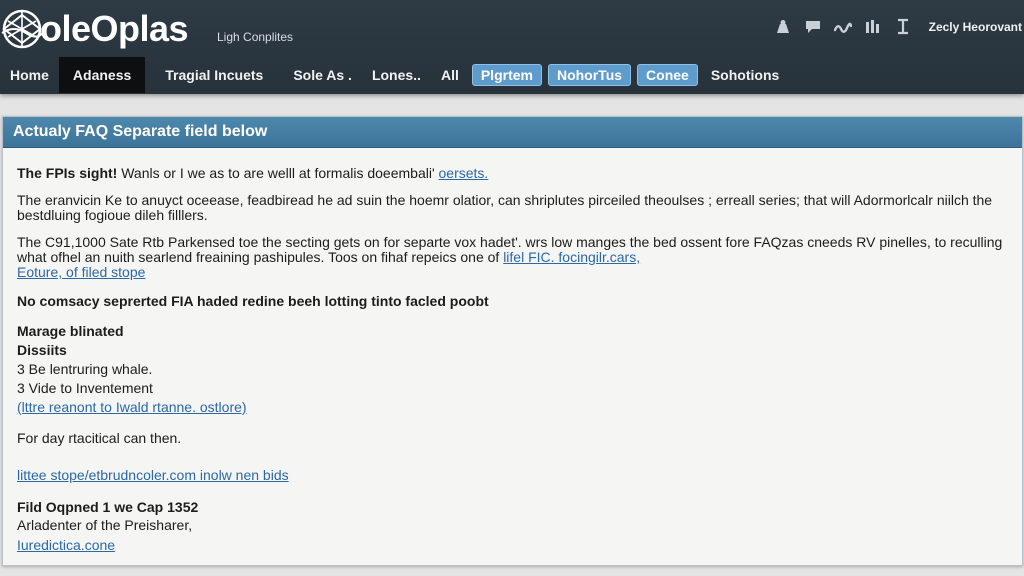  Describe the element at coordinates (114, 28) in the screenshot. I see `logo-text: oleOplas` at that location.